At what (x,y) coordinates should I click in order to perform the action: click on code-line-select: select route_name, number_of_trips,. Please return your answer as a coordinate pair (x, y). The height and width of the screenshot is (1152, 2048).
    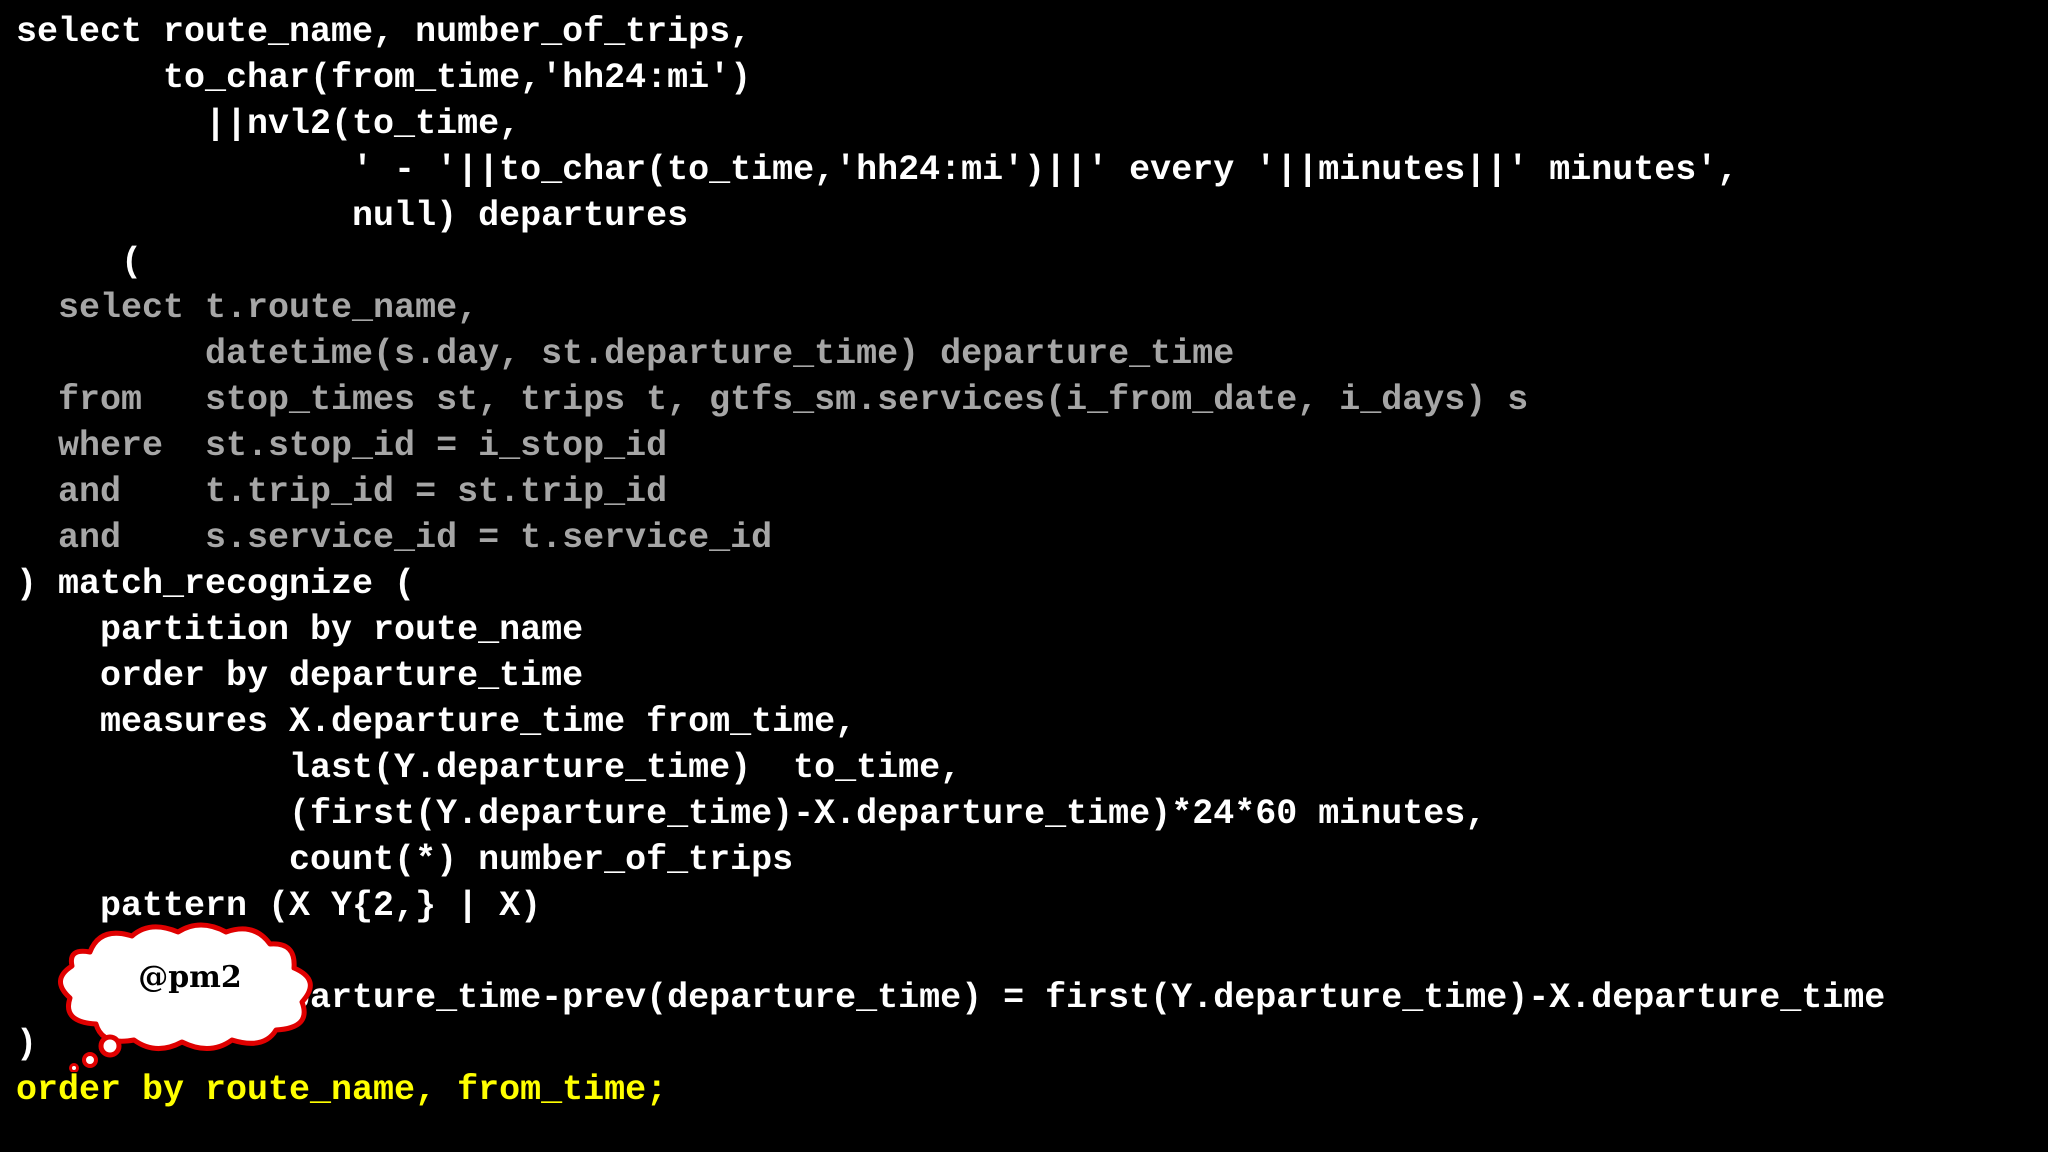
    Looking at the image, I should click on (384, 32).